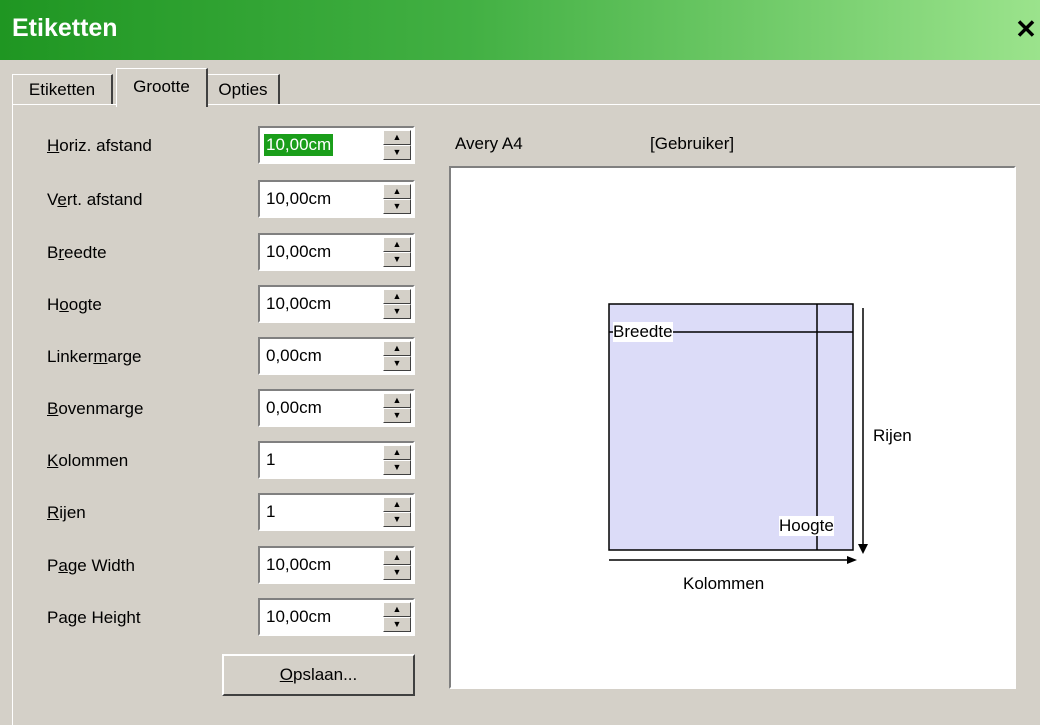 The image size is (1040, 725). What do you see at coordinates (243, 89) in the screenshot?
I see `tab-opties: Opties` at bounding box center [243, 89].